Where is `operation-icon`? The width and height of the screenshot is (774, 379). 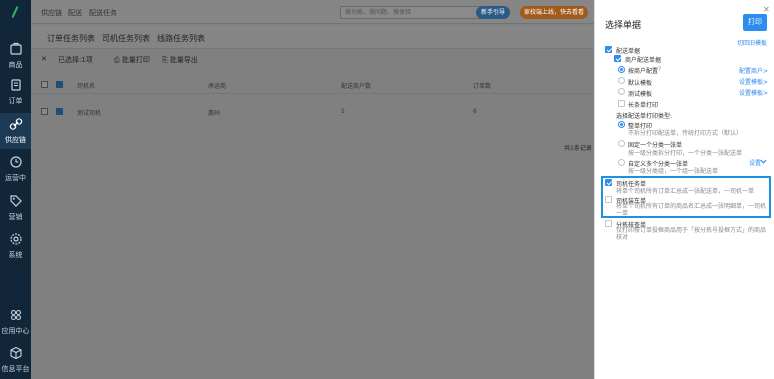 operation-icon is located at coordinates (15, 164).